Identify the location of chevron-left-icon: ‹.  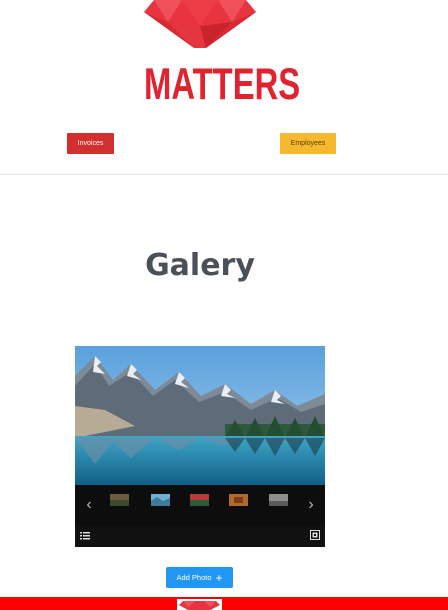
(89, 505).